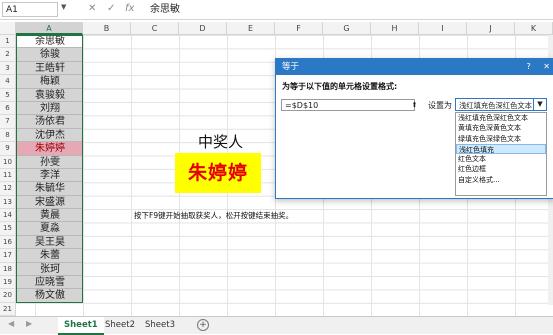 The height and width of the screenshot is (335, 553). Describe the element at coordinates (8, 135) in the screenshot. I see `row-header: 8` at that location.